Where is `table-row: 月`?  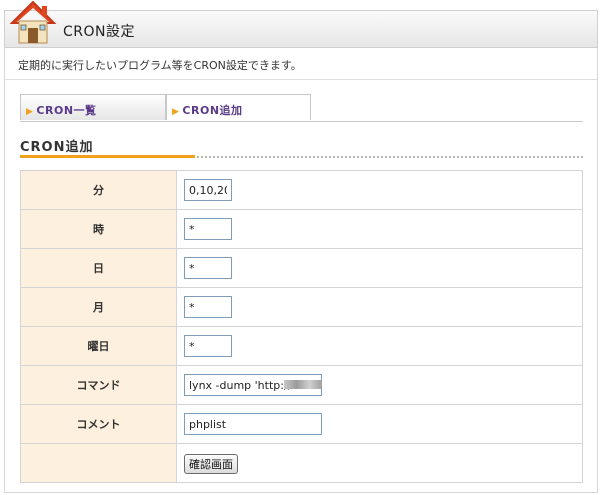 table-row: 月 is located at coordinates (301, 307).